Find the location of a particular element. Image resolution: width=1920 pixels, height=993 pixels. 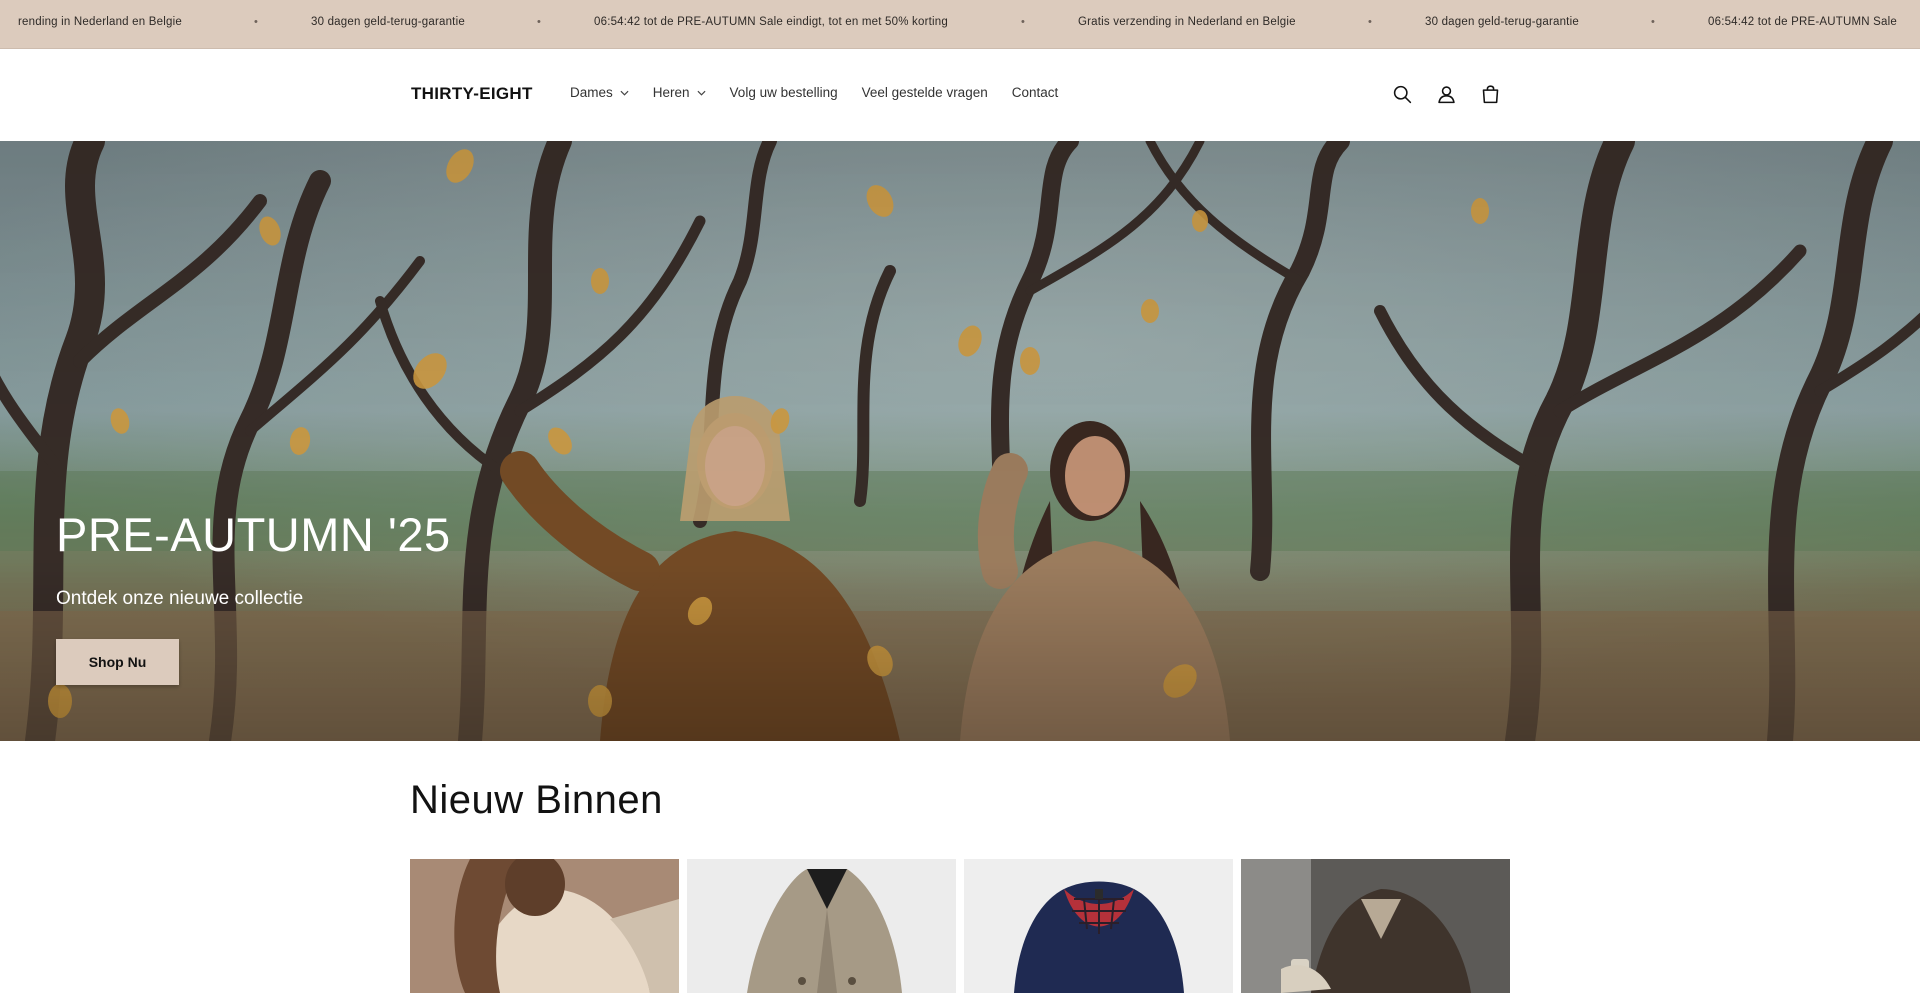

search-button is located at coordinates (1402, 94).